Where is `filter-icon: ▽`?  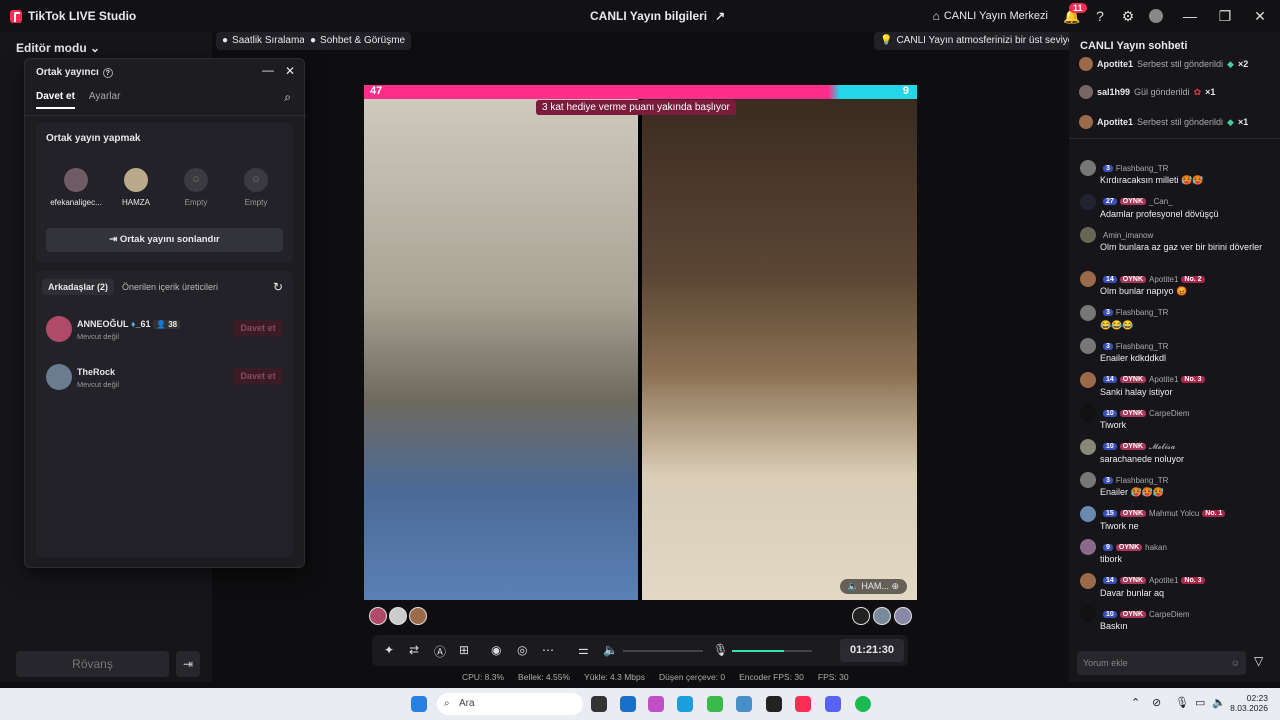
filter-icon: ▽ is located at coordinates (1258, 661).